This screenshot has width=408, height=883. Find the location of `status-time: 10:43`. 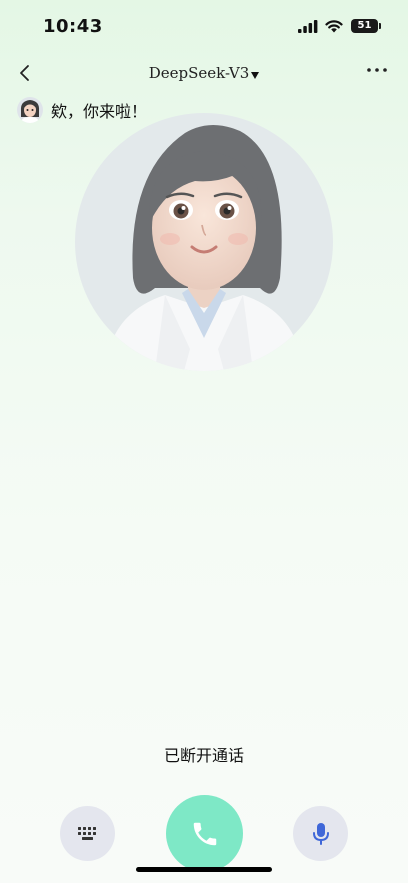

status-time: 10:43 is located at coordinates (73, 26).